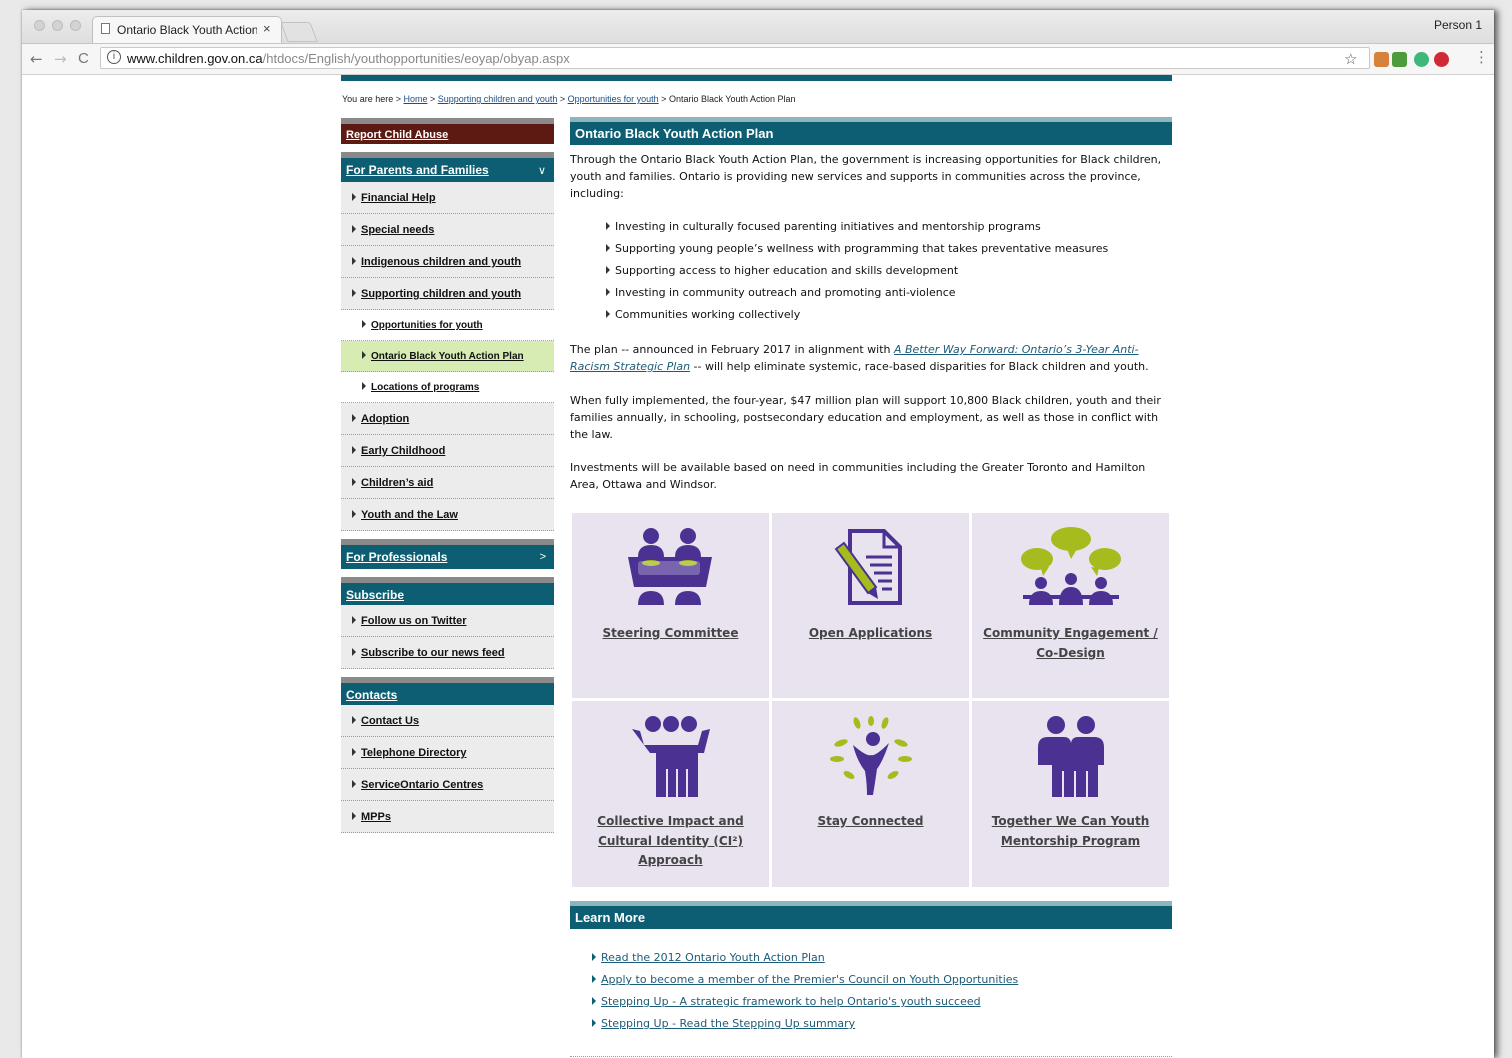 The image size is (1512, 1058). I want to click on section-parents-families: For Parents and Families ∨, so click(447, 167).